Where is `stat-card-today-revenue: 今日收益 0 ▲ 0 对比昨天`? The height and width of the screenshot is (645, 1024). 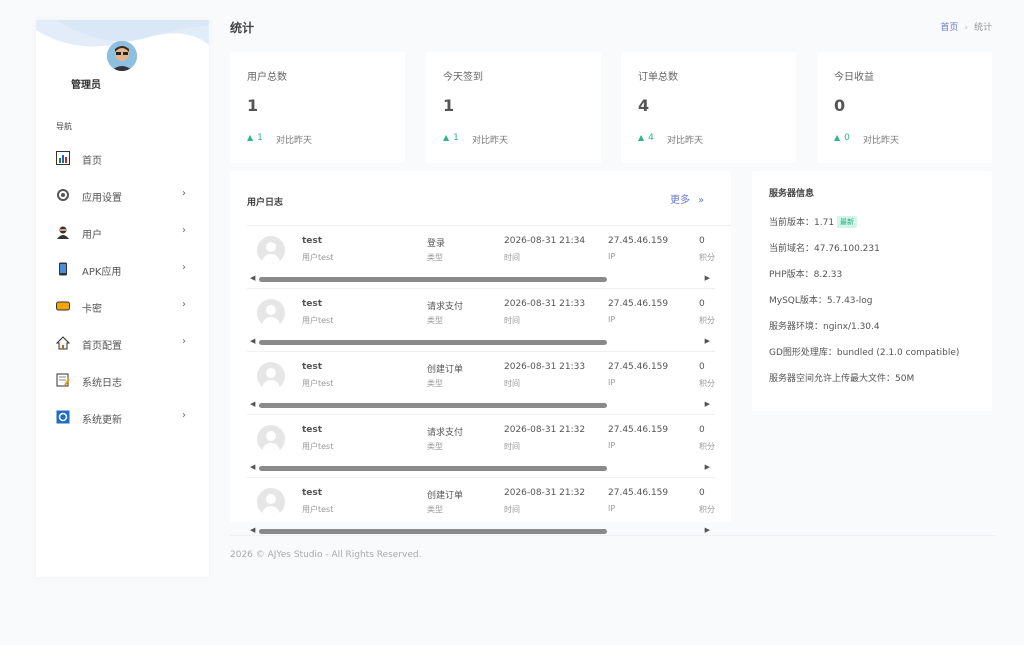 stat-card-today-revenue: 今日收益 0 ▲ 0 对比昨天 is located at coordinates (904, 107).